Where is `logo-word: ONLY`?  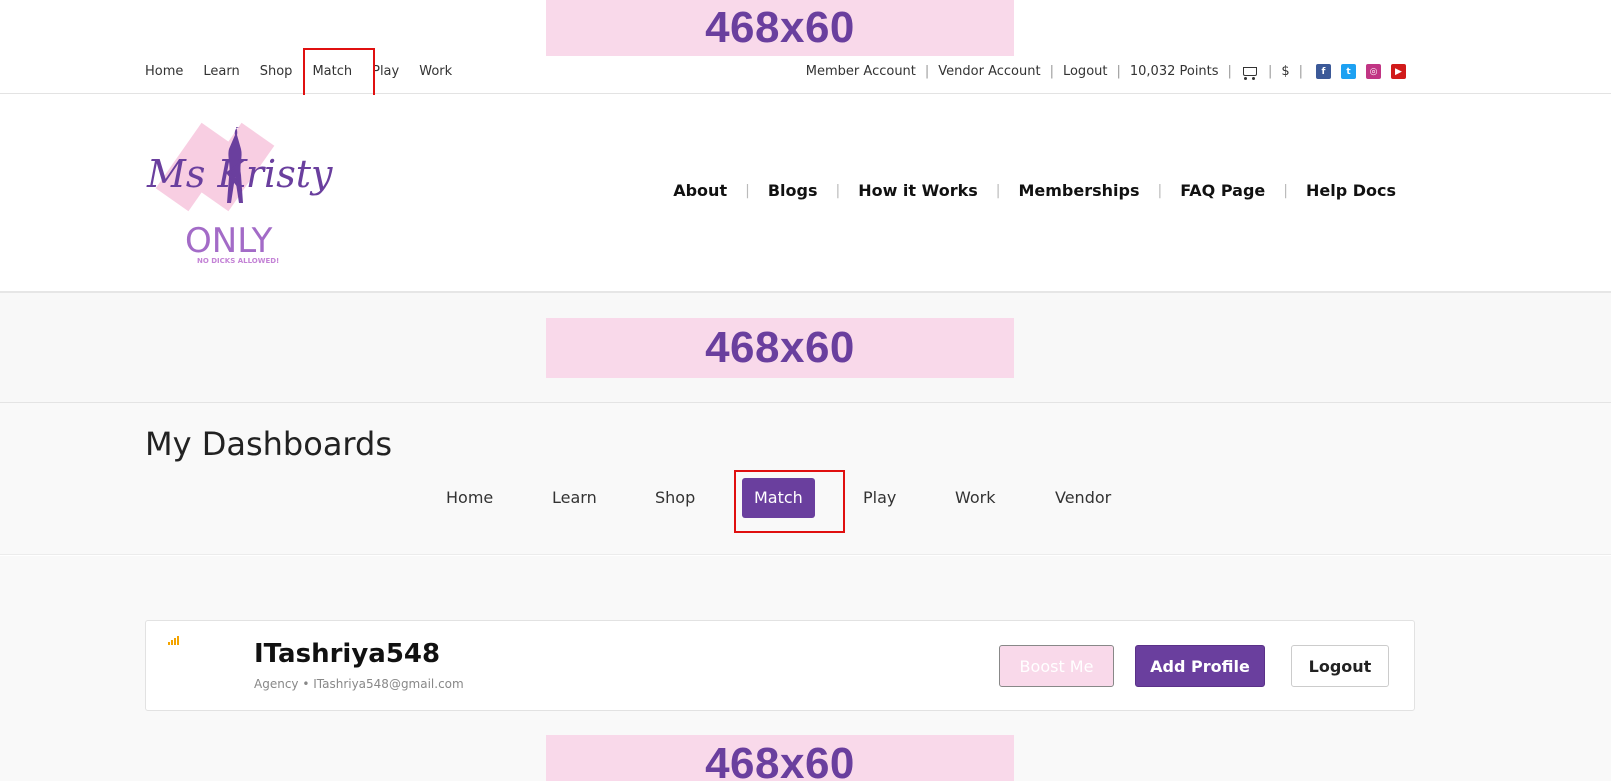
logo-word: ONLY is located at coordinates (229, 241).